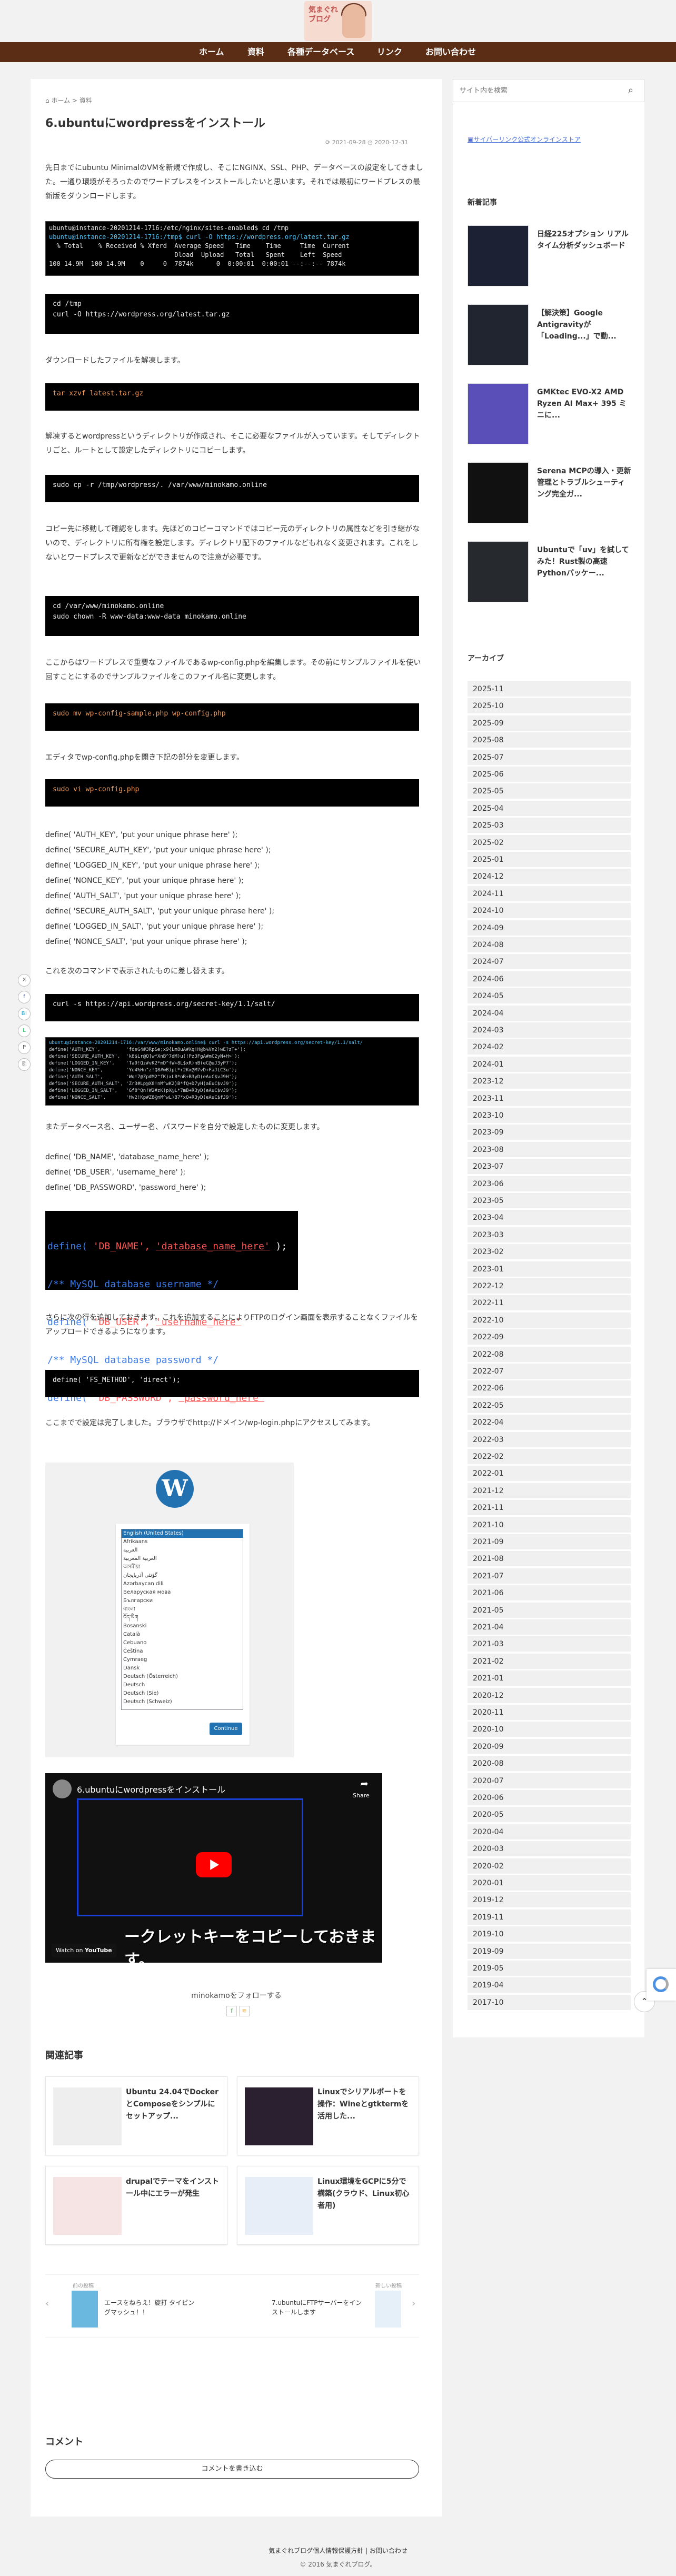 Image resolution: width=676 pixels, height=2576 pixels. What do you see at coordinates (549, 1576) in the screenshot?
I see `archive-item: 2021-07` at bounding box center [549, 1576].